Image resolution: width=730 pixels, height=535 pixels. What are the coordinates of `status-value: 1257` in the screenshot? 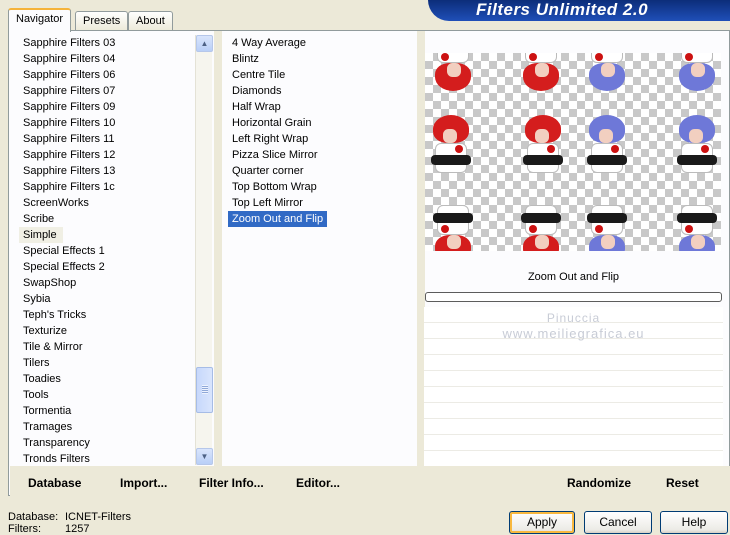 It's located at (77, 529).